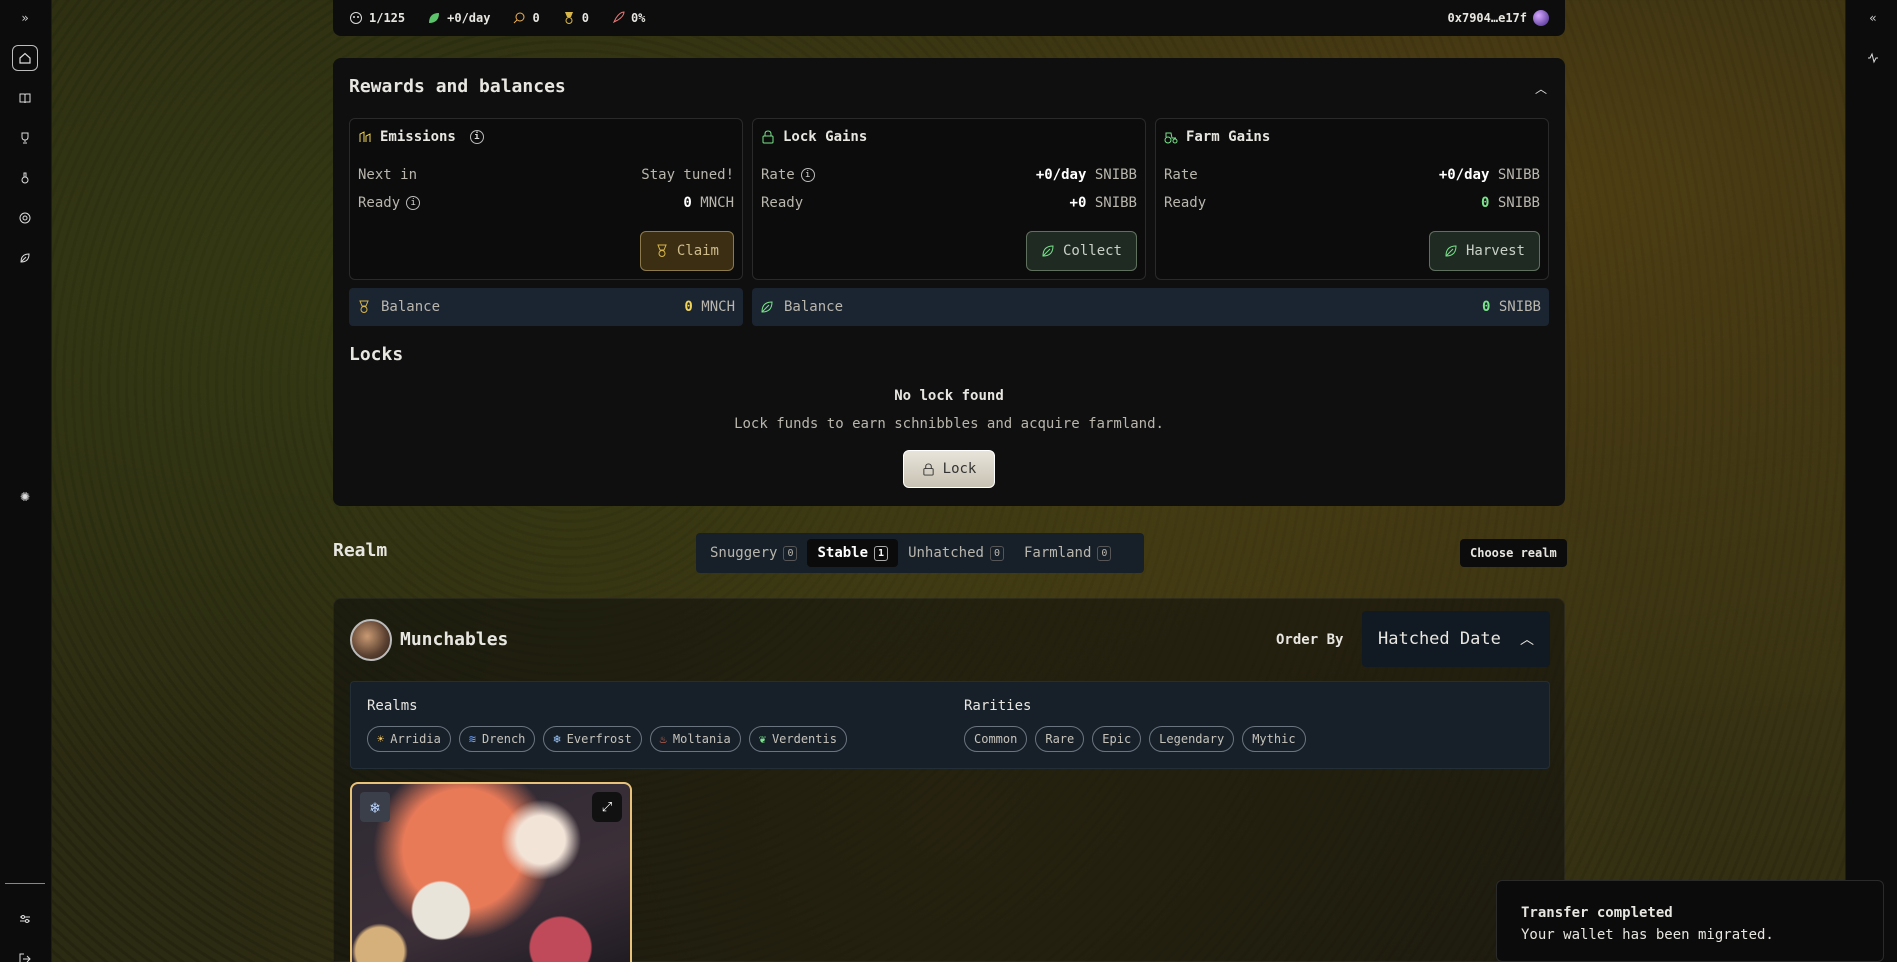 Image resolution: width=1897 pixels, height=962 pixels. What do you see at coordinates (1519, 307) in the screenshot?
I see `balance-unit: SNIBB` at bounding box center [1519, 307].